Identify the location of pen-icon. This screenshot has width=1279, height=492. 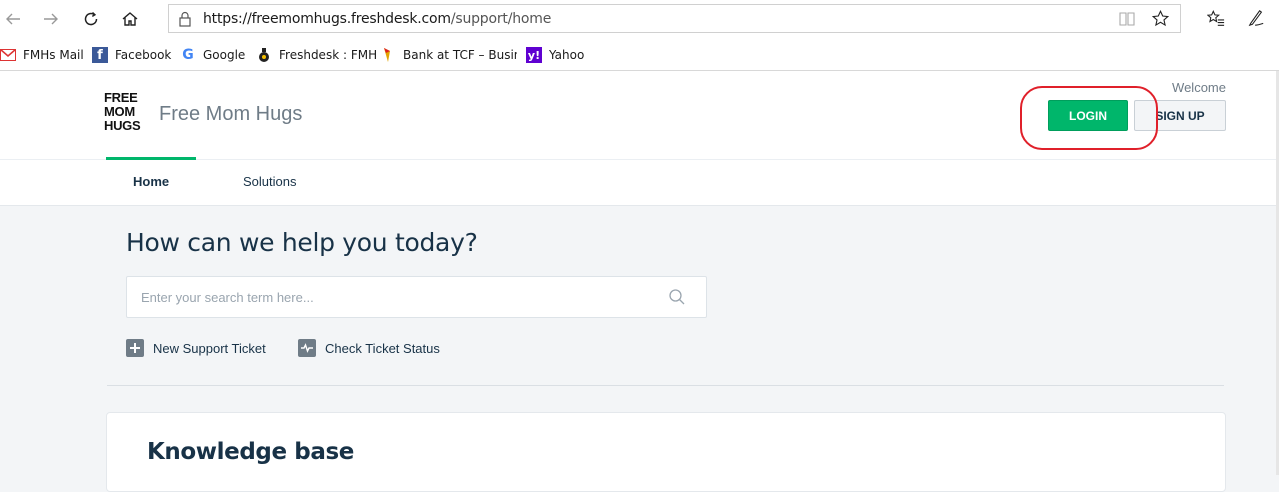
(1256, 18).